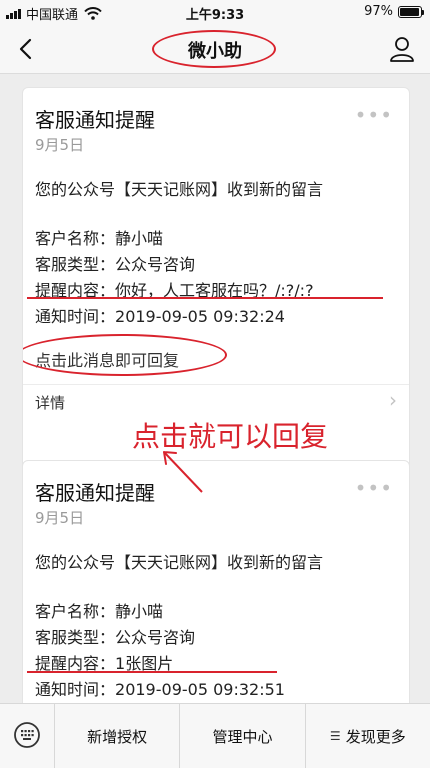  Describe the element at coordinates (393, 400) in the screenshot. I see `chevron-right-icon: ›` at that location.